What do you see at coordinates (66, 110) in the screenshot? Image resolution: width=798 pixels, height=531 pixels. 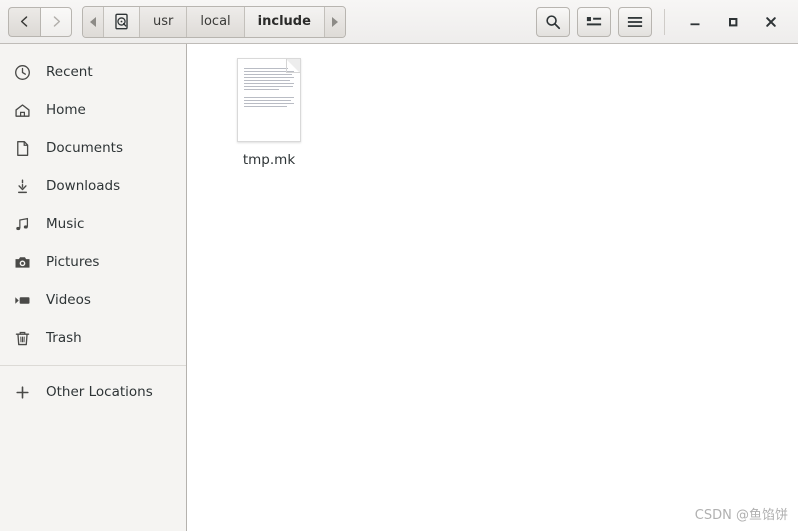 I see `sidebar-item-label: Home` at bounding box center [66, 110].